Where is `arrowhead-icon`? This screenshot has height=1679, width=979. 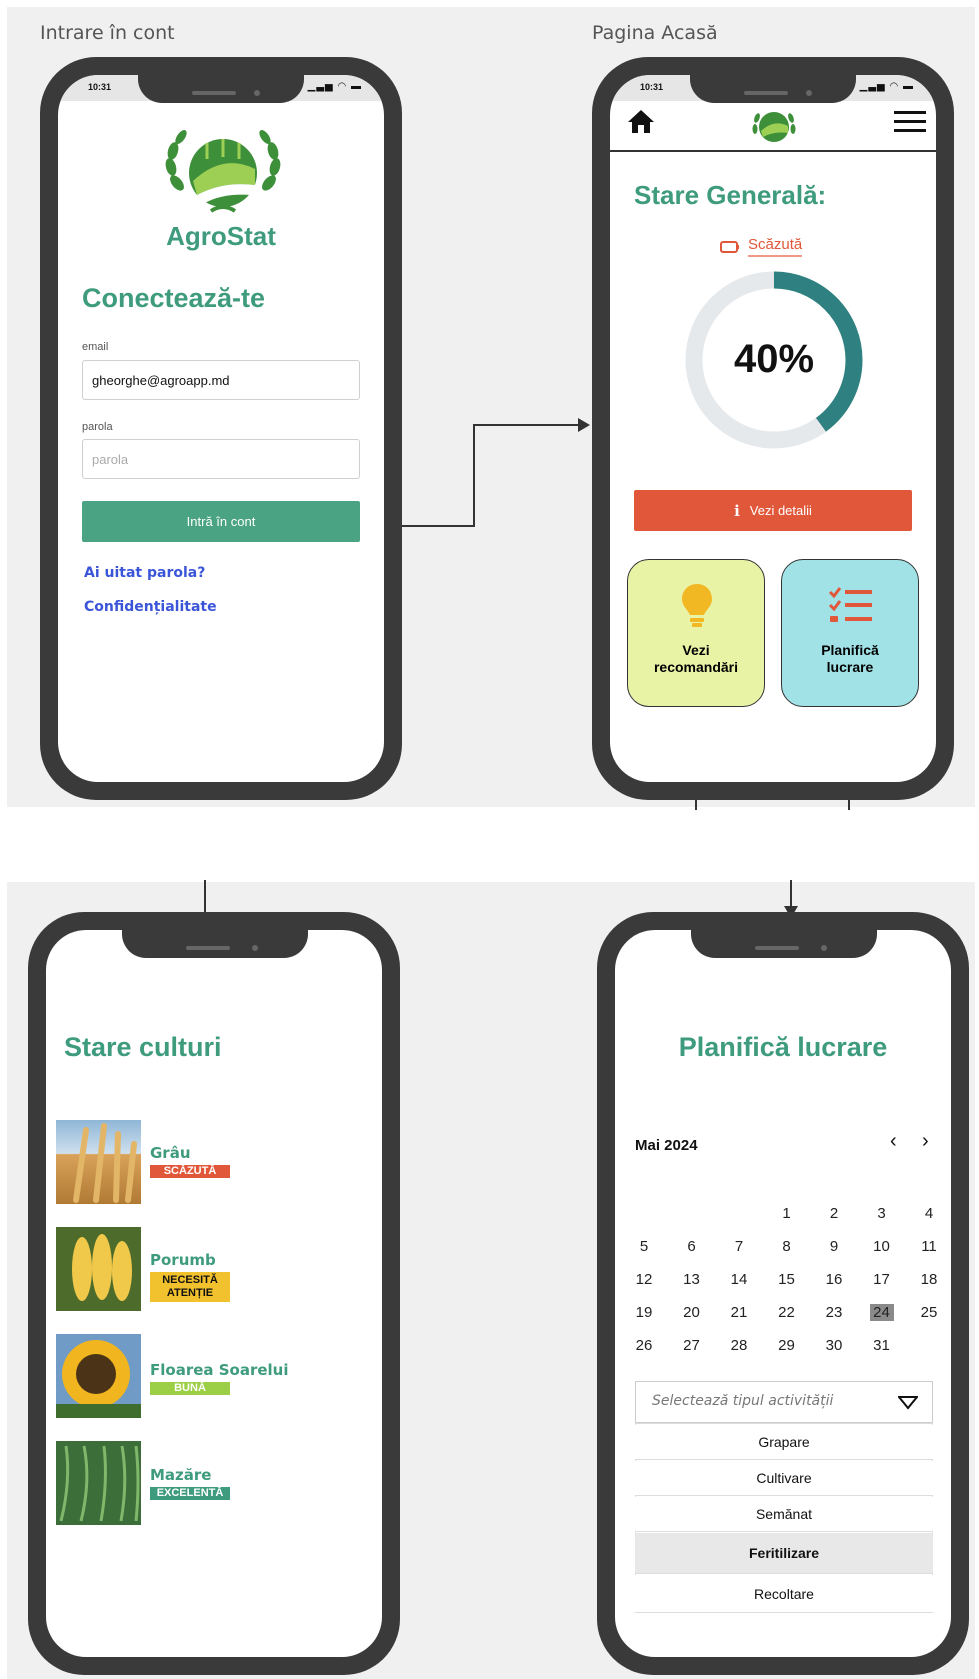
arrowhead-icon is located at coordinates (584, 425).